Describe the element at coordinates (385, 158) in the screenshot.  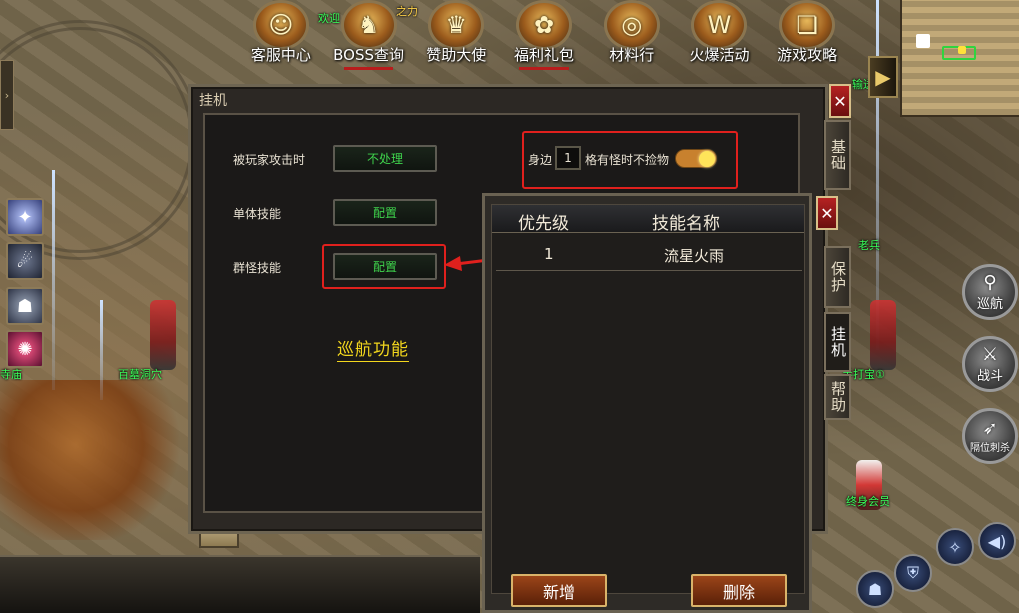
I see `attacked-by-player-select: 不处理` at that location.